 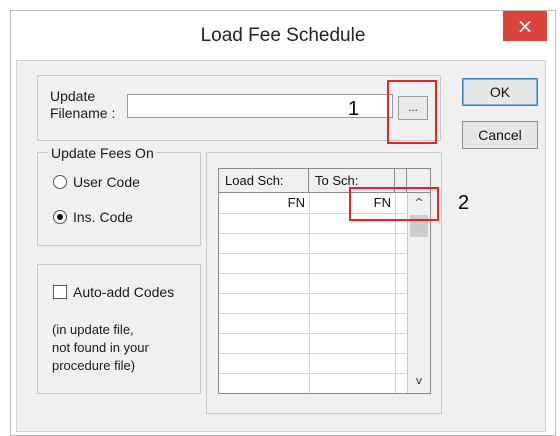 I want to click on update-fees-on-legend: Update Fees On, so click(x=102, y=153).